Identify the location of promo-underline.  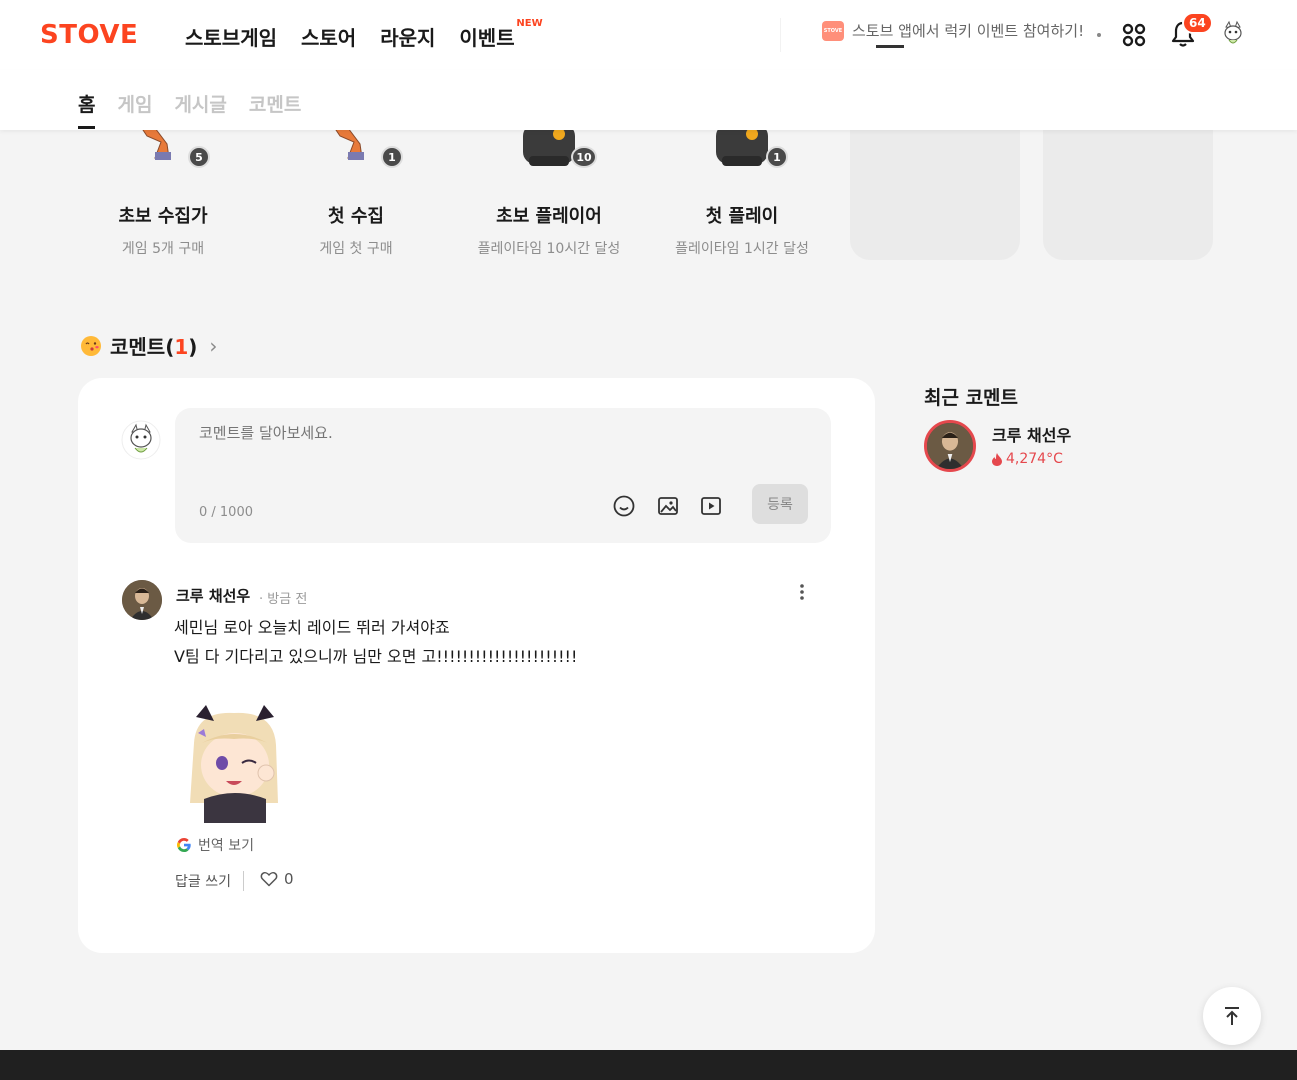
(890, 46).